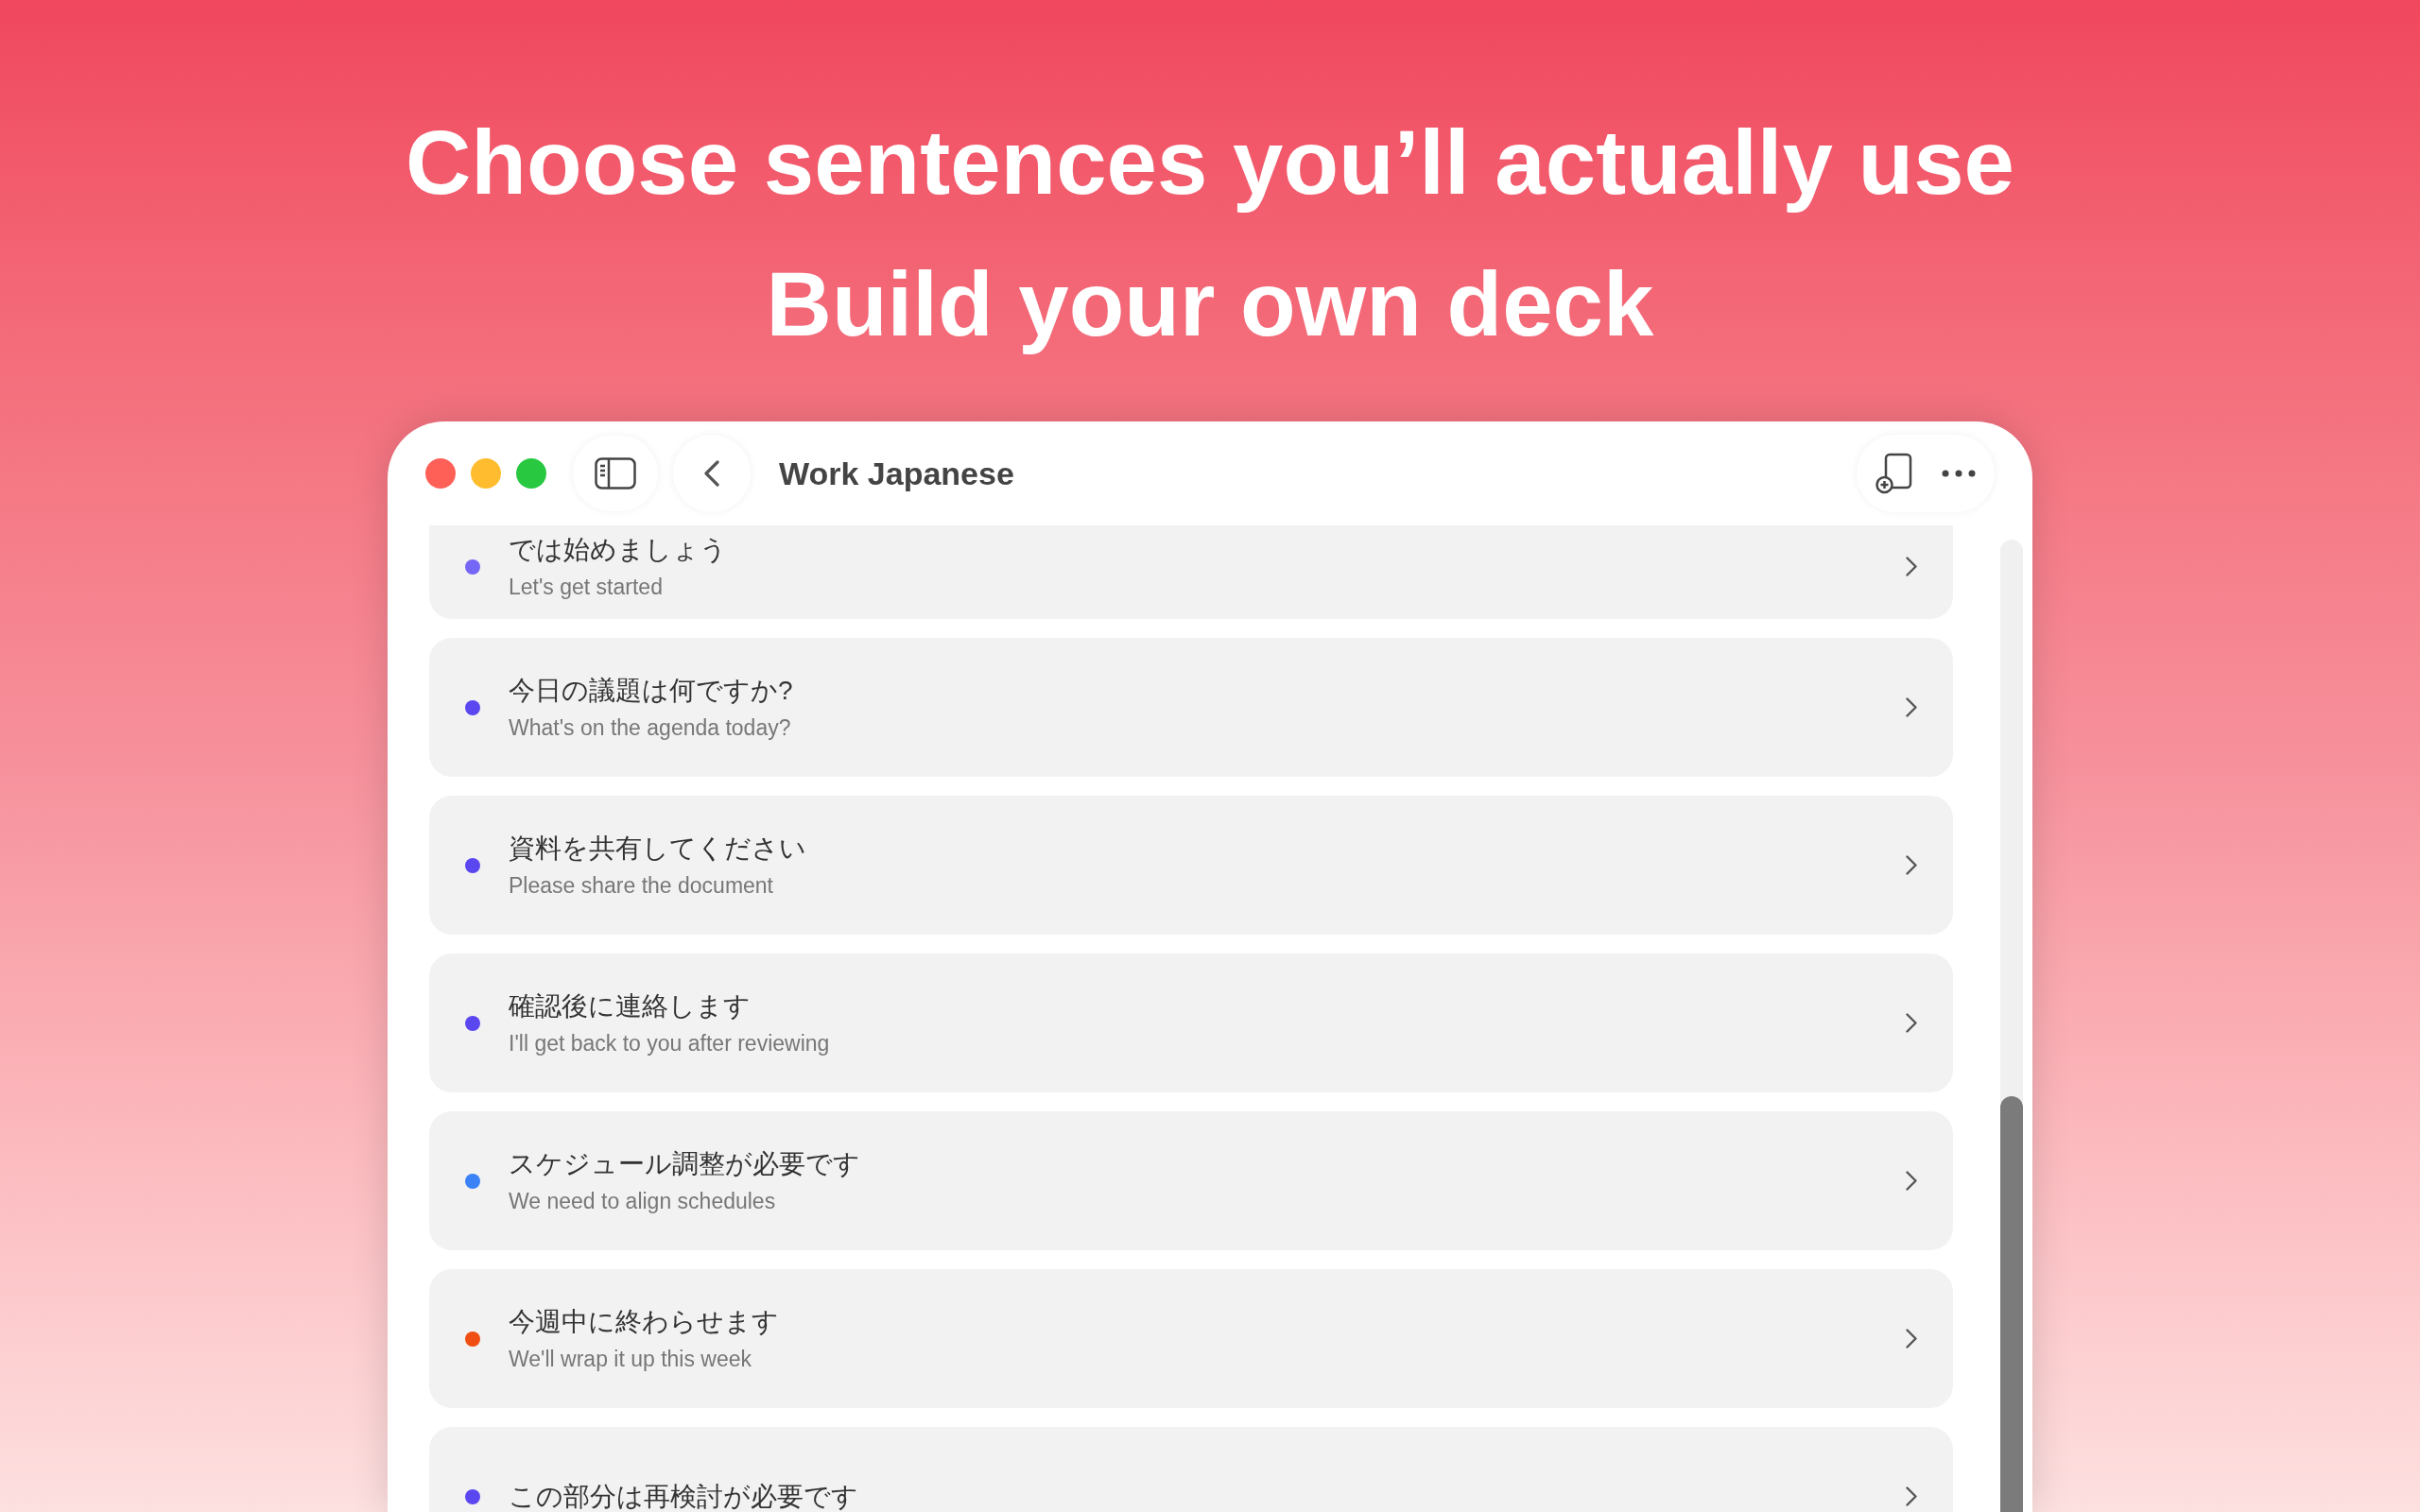 Image resolution: width=2420 pixels, height=1512 pixels. Describe the element at coordinates (631, 1358) in the screenshot. I see `english-translation: We'll wrap it up this week` at that location.